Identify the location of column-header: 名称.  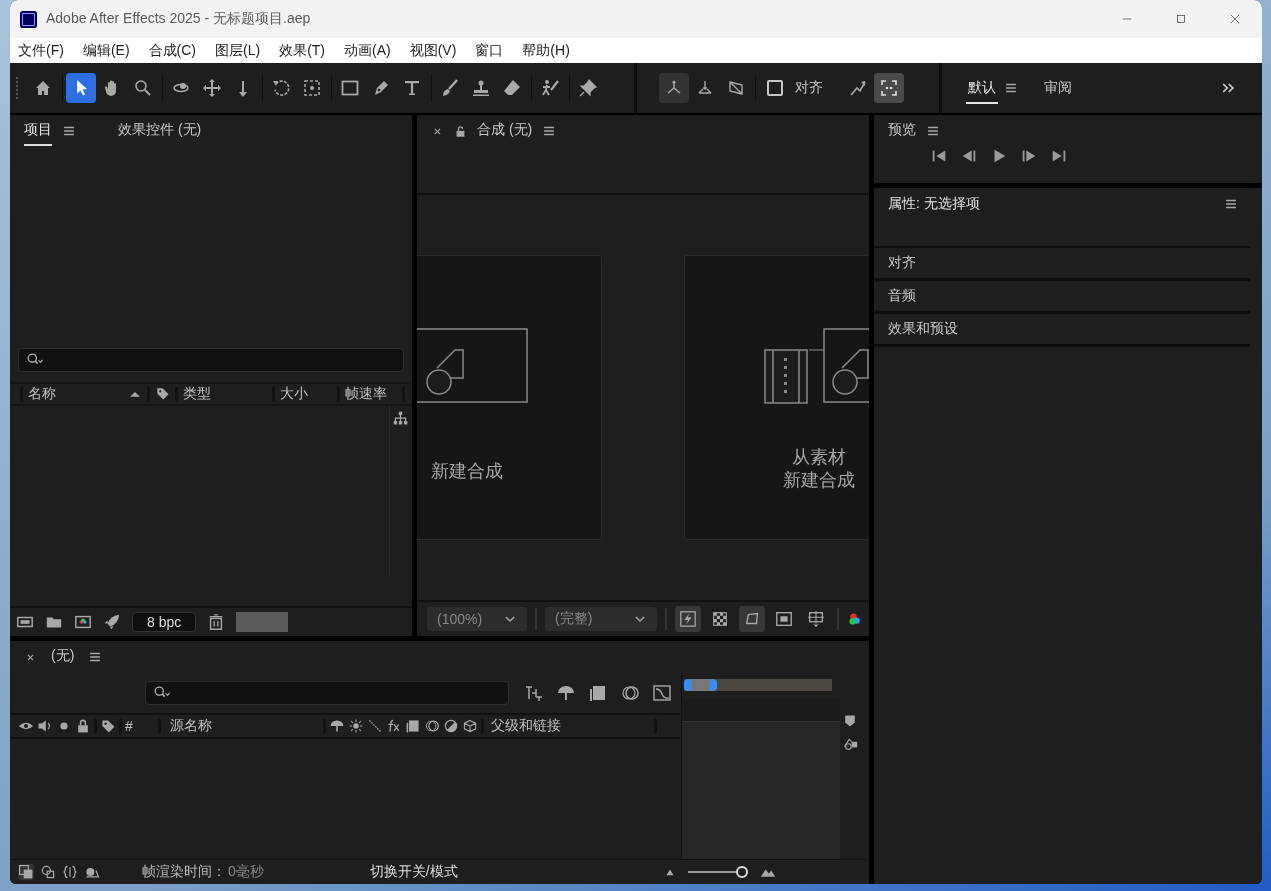
(75, 393).